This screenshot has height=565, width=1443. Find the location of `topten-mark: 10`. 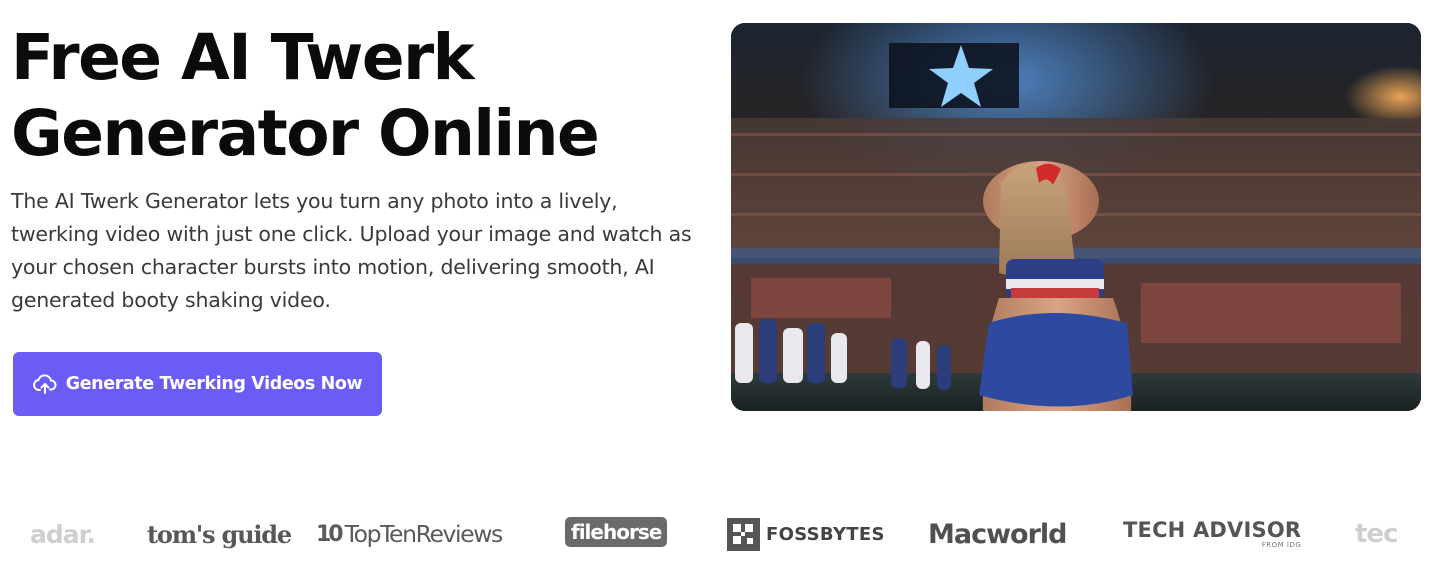

topten-mark: 10 is located at coordinates (330, 534).